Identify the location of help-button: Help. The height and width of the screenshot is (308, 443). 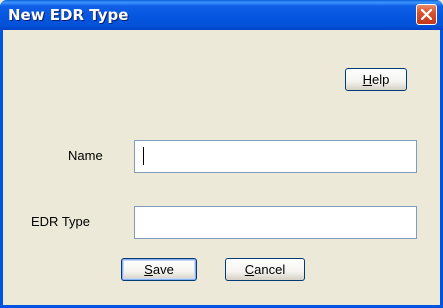
(376, 79).